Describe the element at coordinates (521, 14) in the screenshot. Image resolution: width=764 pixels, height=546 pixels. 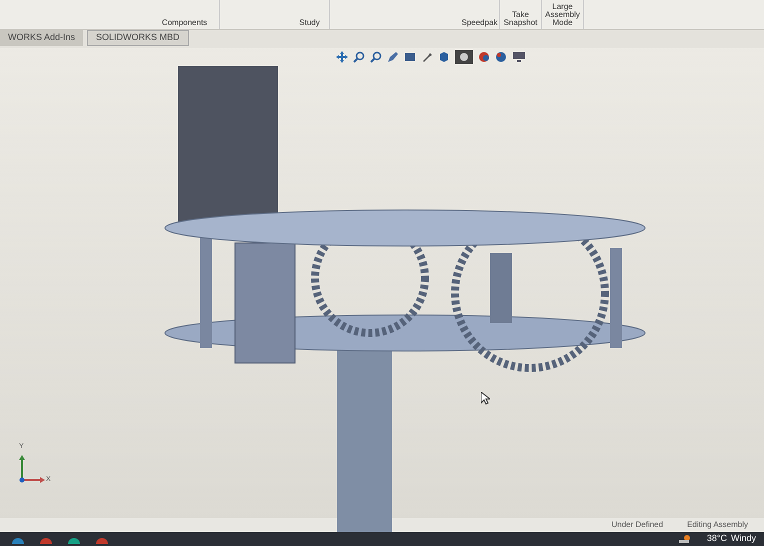
I see `ribbon-button: Take Snapshot` at that location.